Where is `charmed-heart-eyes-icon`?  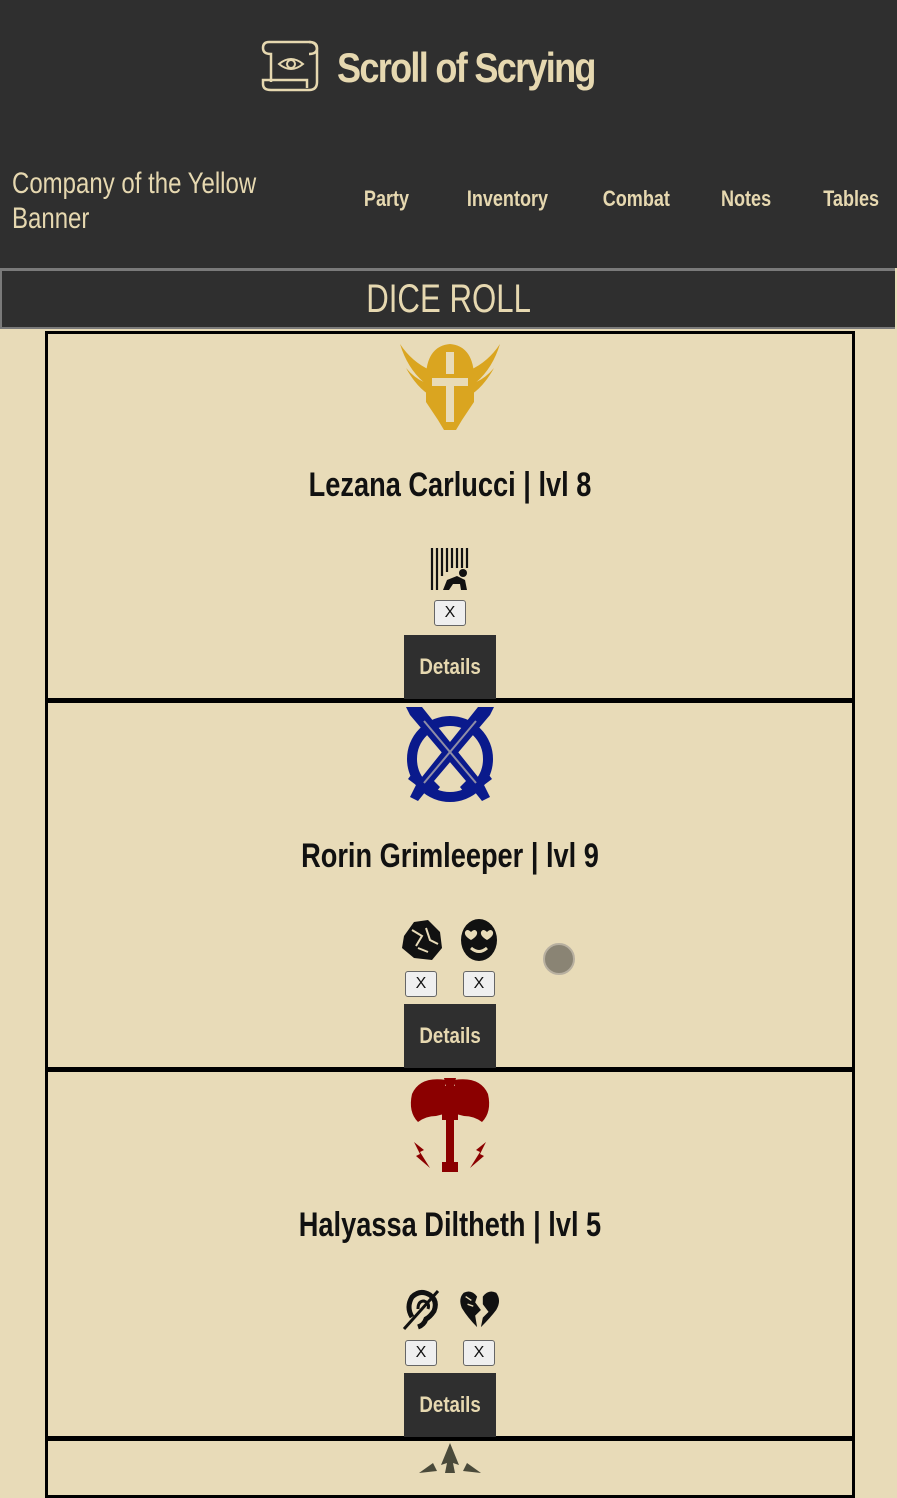 charmed-heart-eyes-icon is located at coordinates (479, 940).